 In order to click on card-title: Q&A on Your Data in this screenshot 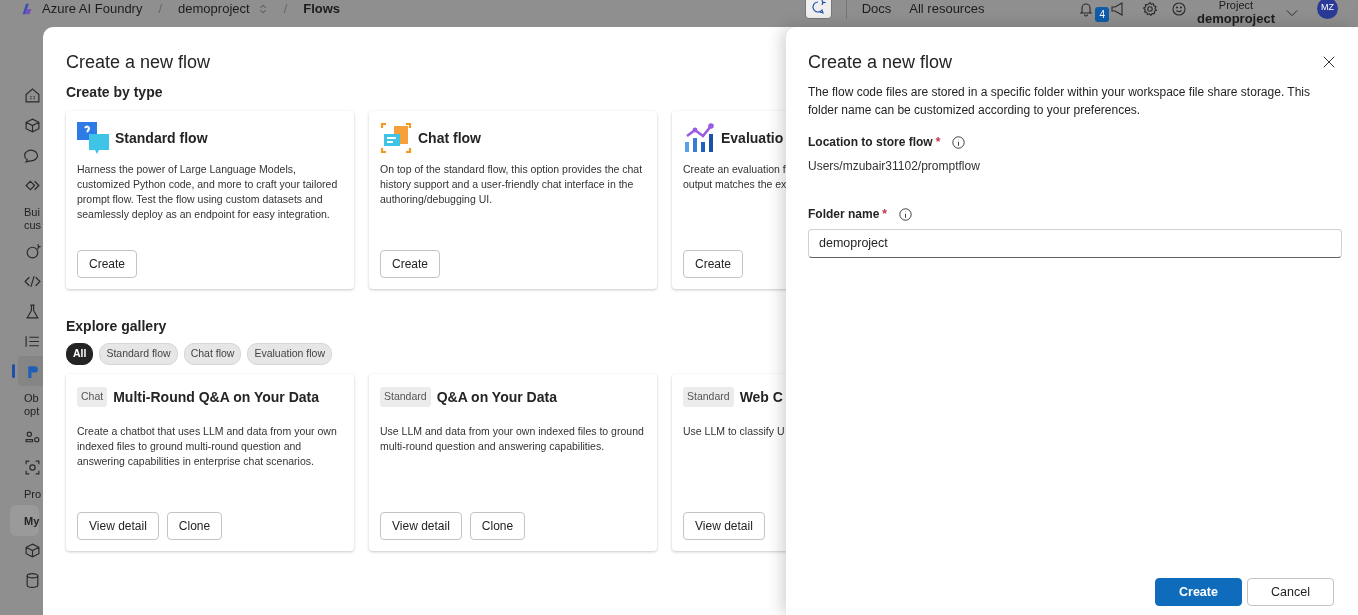, I will do `click(496, 397)`.